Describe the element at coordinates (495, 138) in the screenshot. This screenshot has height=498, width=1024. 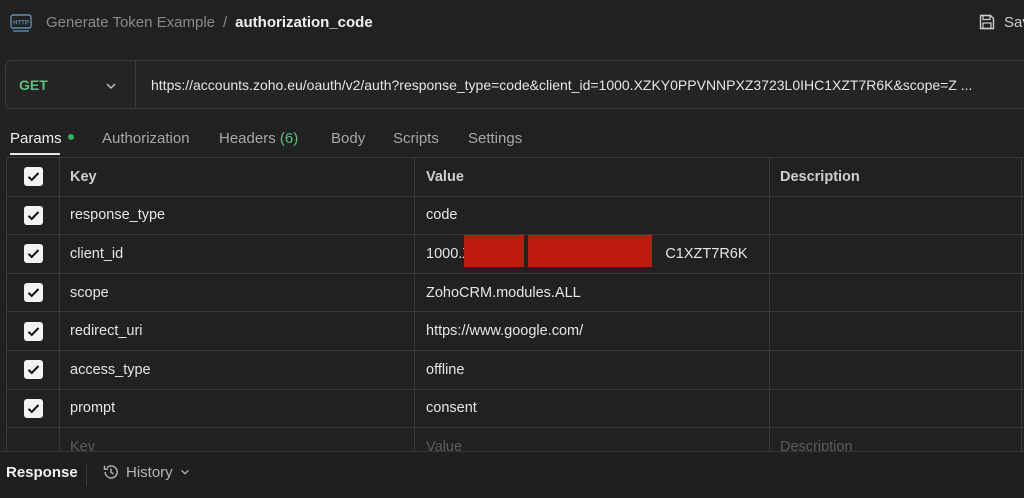
I see `tab-settings: Settings` at that location.